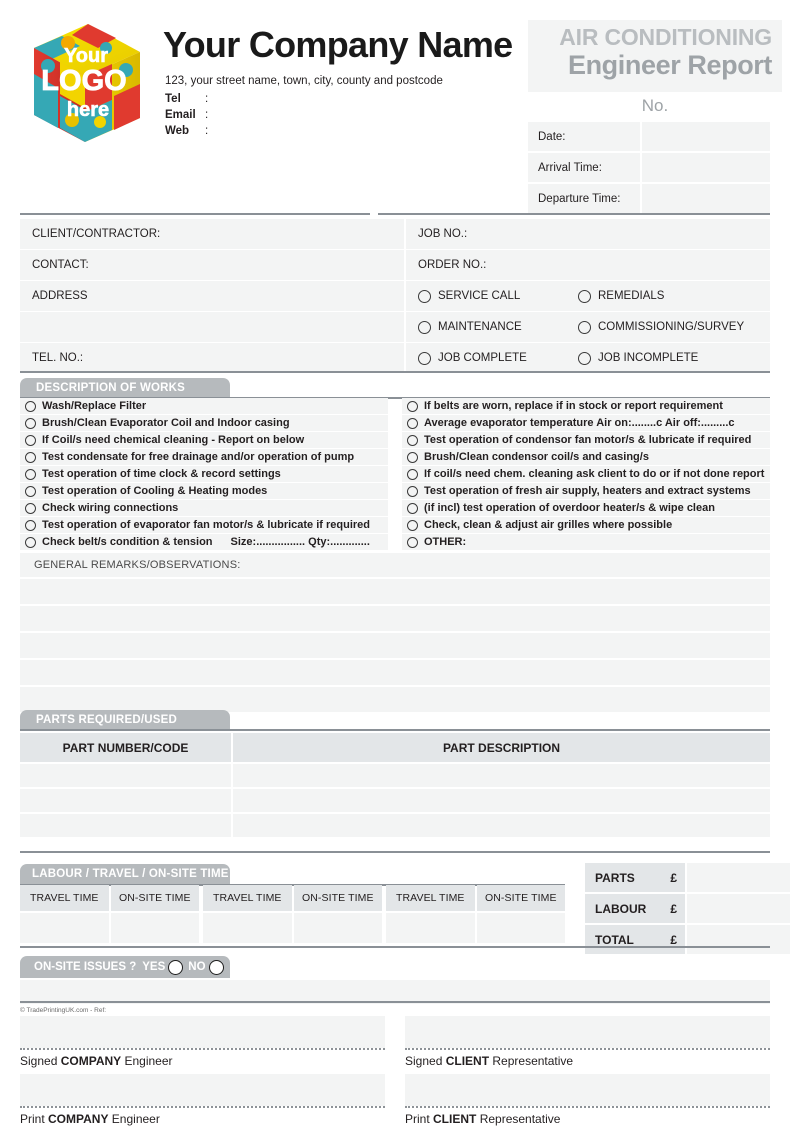 The width and height of the screenshot is (800, 1136). I want to click on address-line-2-field, so click(212, 327).